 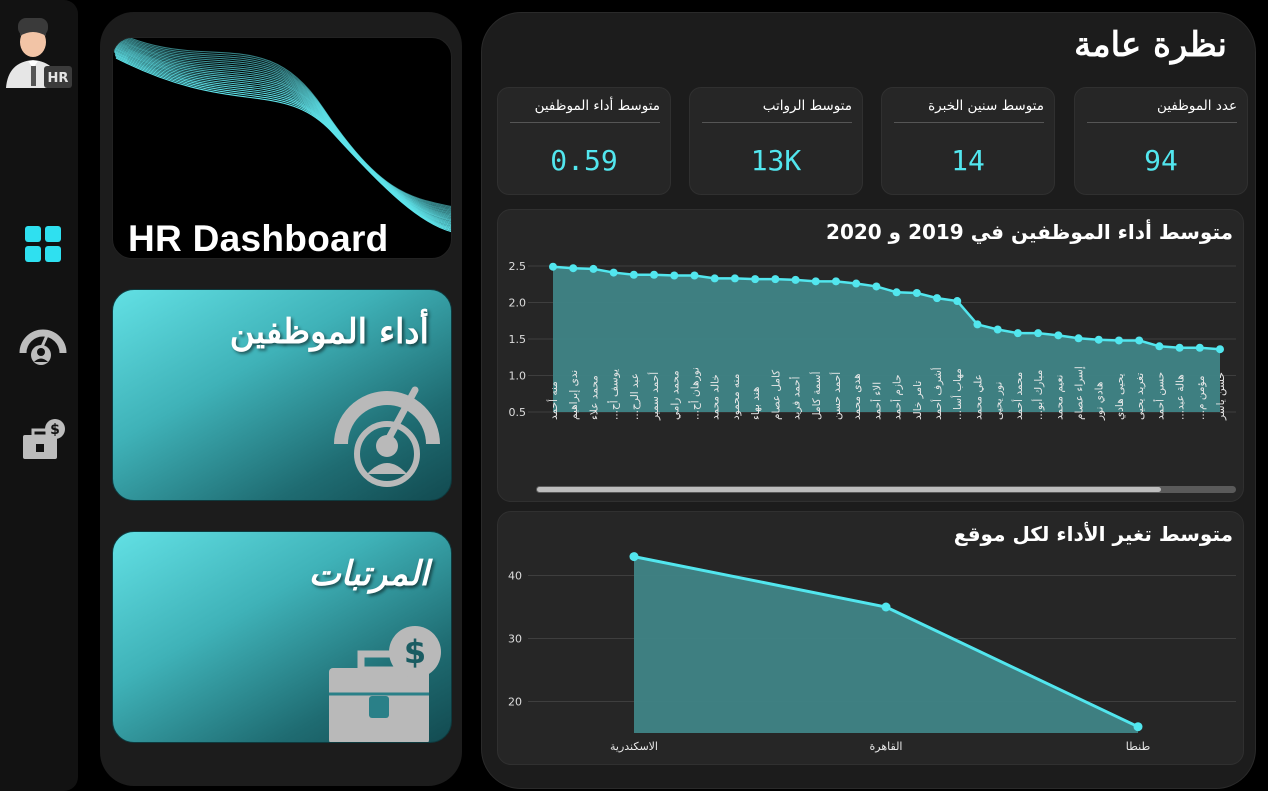 What do you see at coordinates (968, 141) in the screenshot?
I see `kpi-avg-experience: متوسط سنين الخبرة 14` at bounding box center [968, 141].